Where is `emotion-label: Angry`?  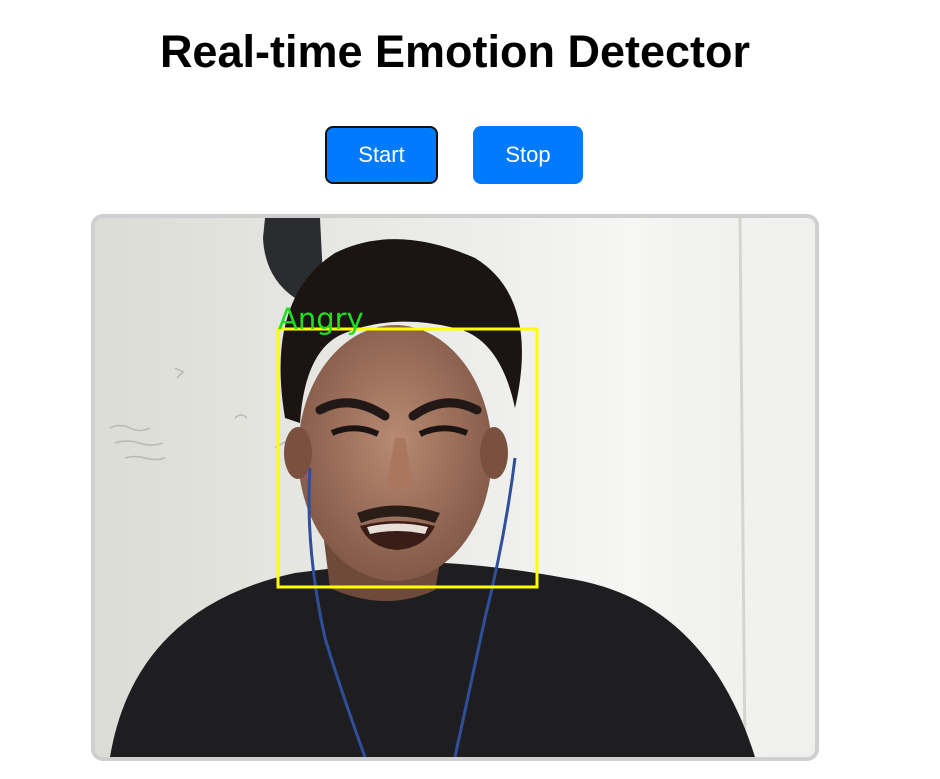
emotion-label: Angry is located at coordinates (321, 319).